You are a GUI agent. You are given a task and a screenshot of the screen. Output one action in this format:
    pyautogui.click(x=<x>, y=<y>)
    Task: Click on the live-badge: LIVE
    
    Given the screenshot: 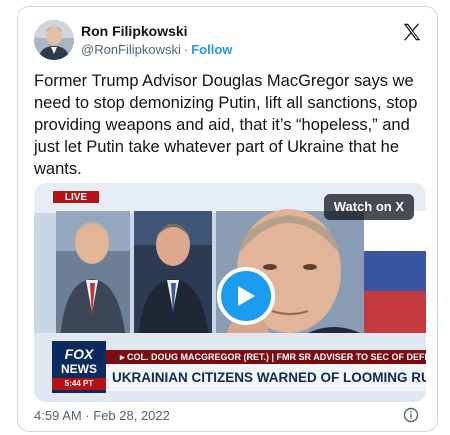 What is the action you would take?
    pyautogui.click(x=76, y=197)
    